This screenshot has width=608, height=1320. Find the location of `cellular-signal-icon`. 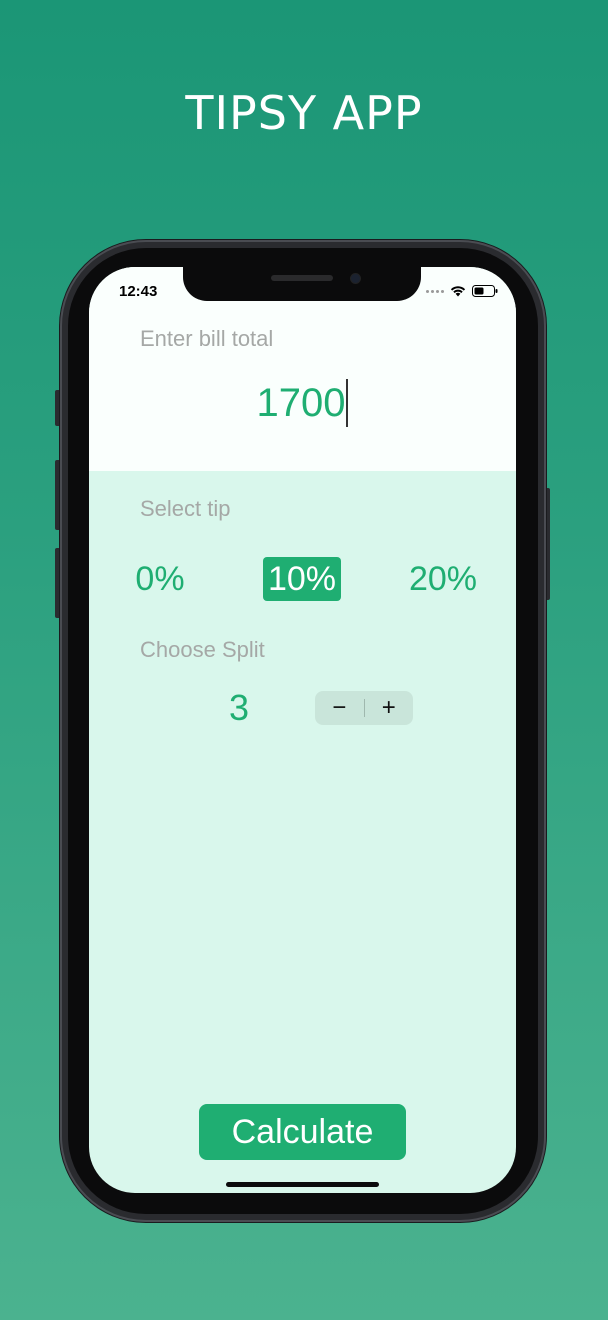

cellular-signal-icon is located at coordinates (435, 291).